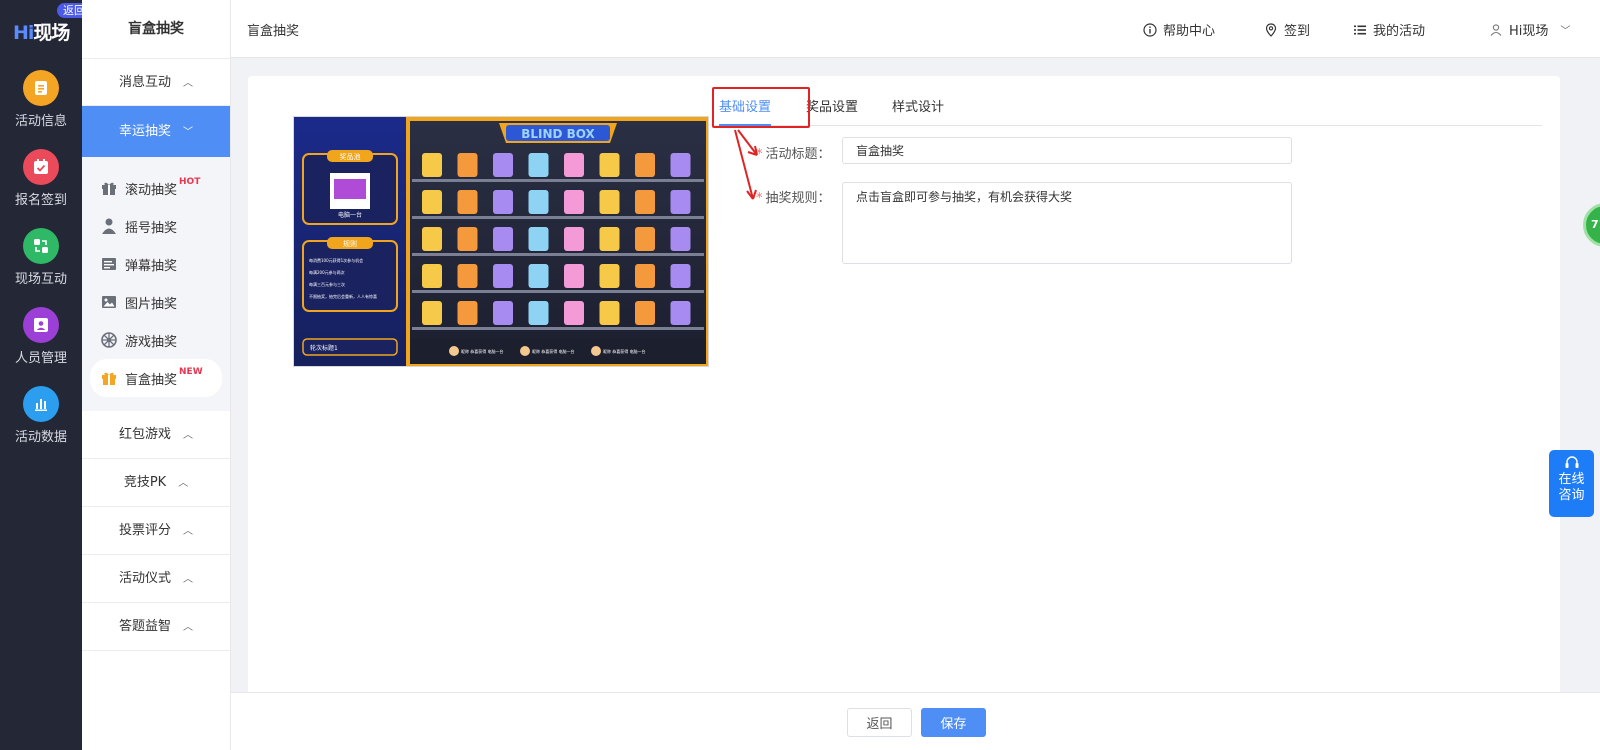 This screenshot has width=1600, height=750. What do you see at coordinates (109, 302) in the screenshot?
I see `image-icon` at bounding box center [109, 302].